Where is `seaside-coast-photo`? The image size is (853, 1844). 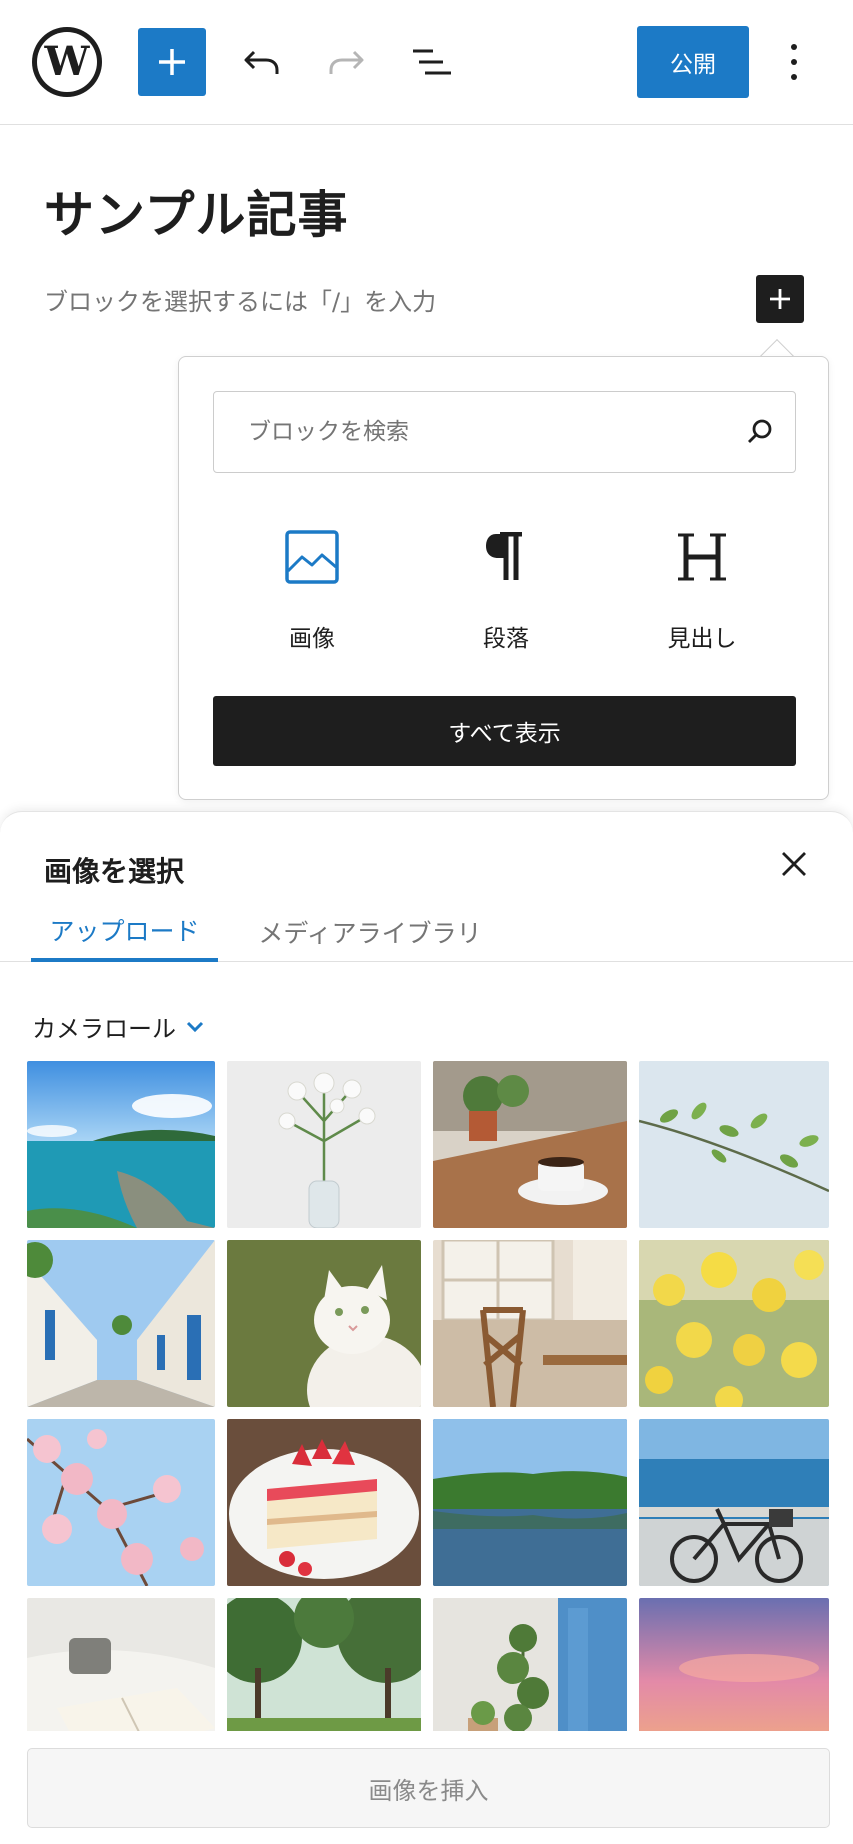 seaside-coast-photo is located at coordinates (121, 1144).